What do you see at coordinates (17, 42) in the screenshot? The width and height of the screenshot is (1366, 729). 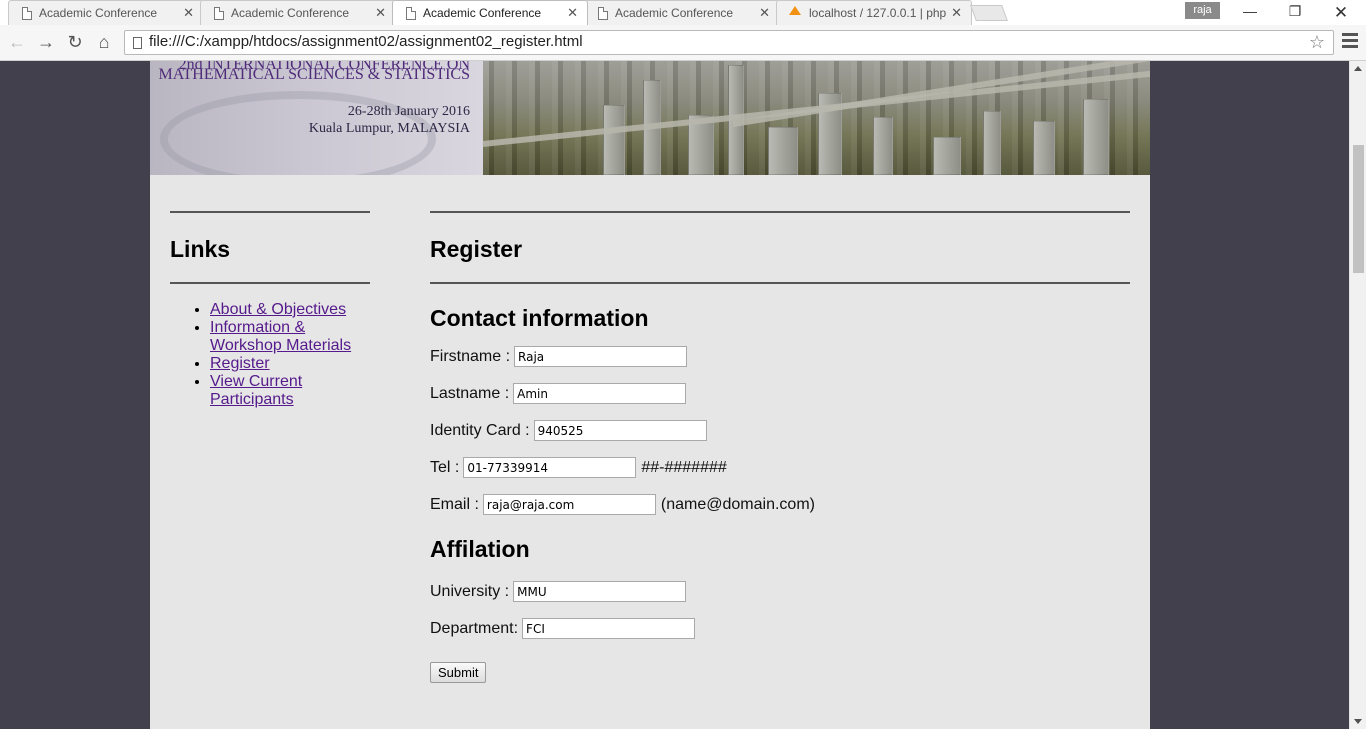 I see `back-arrow-icon: ←` at bounding box center [17, 42].